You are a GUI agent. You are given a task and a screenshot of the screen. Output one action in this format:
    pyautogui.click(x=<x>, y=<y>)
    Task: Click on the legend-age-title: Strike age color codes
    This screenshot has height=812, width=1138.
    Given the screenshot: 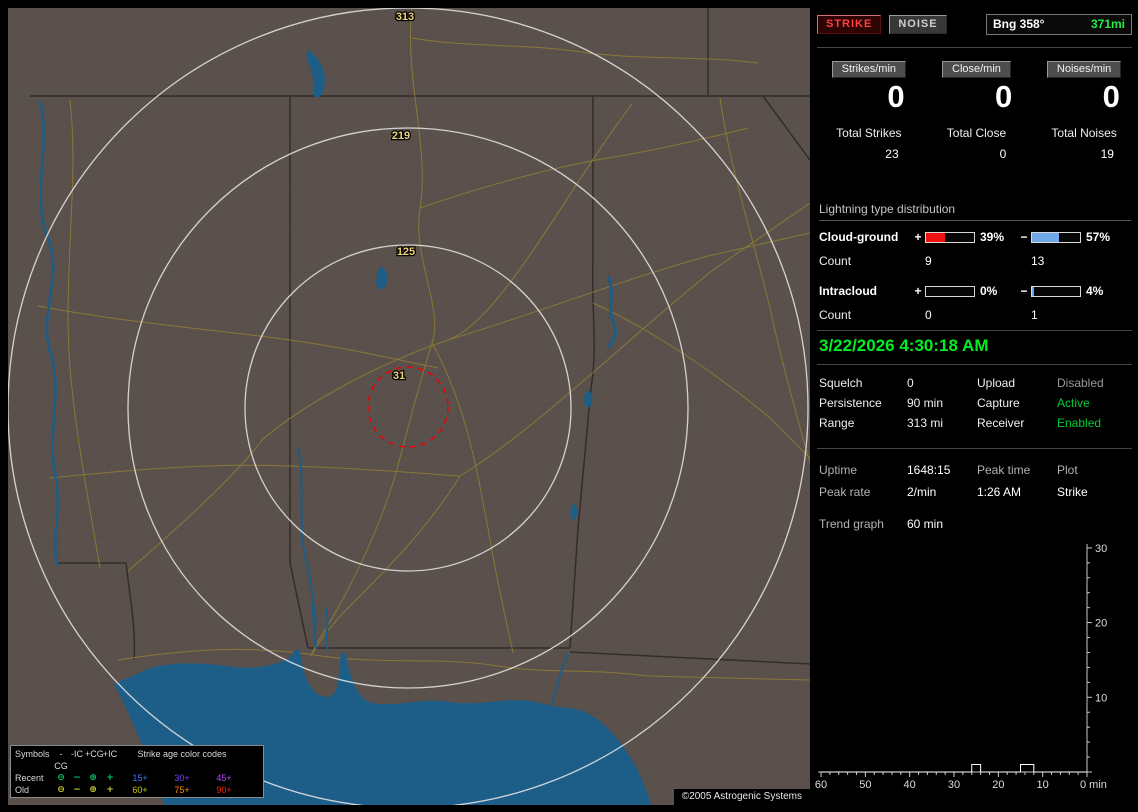 What is the action you would take?
    pyautogui.click(x=182, y=754)
    